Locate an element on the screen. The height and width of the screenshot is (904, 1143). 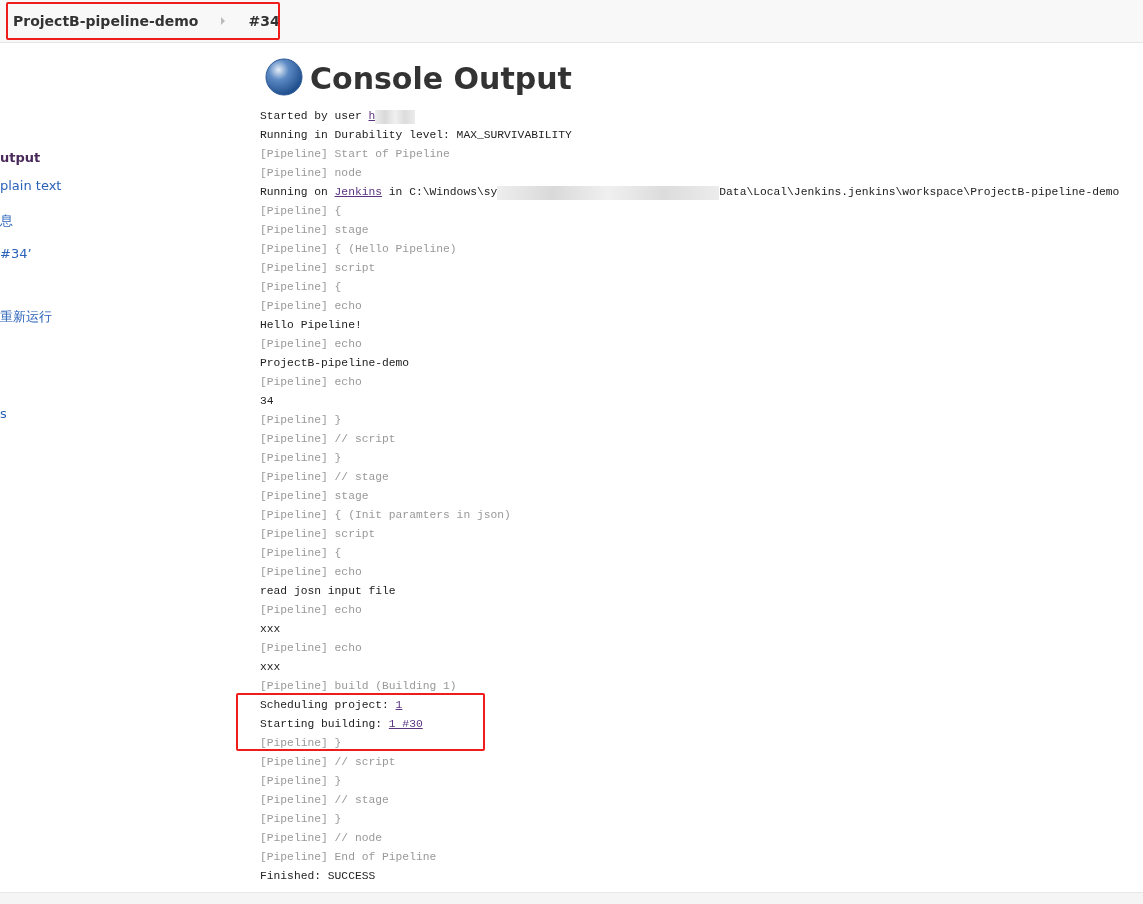
console-link: Jenkins is located at coordinates (358, 192).